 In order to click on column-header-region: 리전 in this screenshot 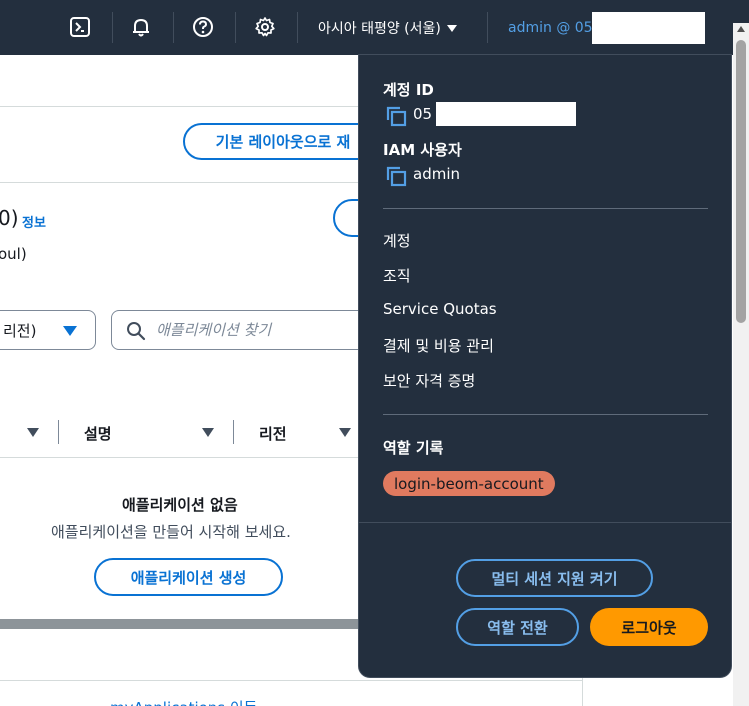, I will do `click(273, 434)`.